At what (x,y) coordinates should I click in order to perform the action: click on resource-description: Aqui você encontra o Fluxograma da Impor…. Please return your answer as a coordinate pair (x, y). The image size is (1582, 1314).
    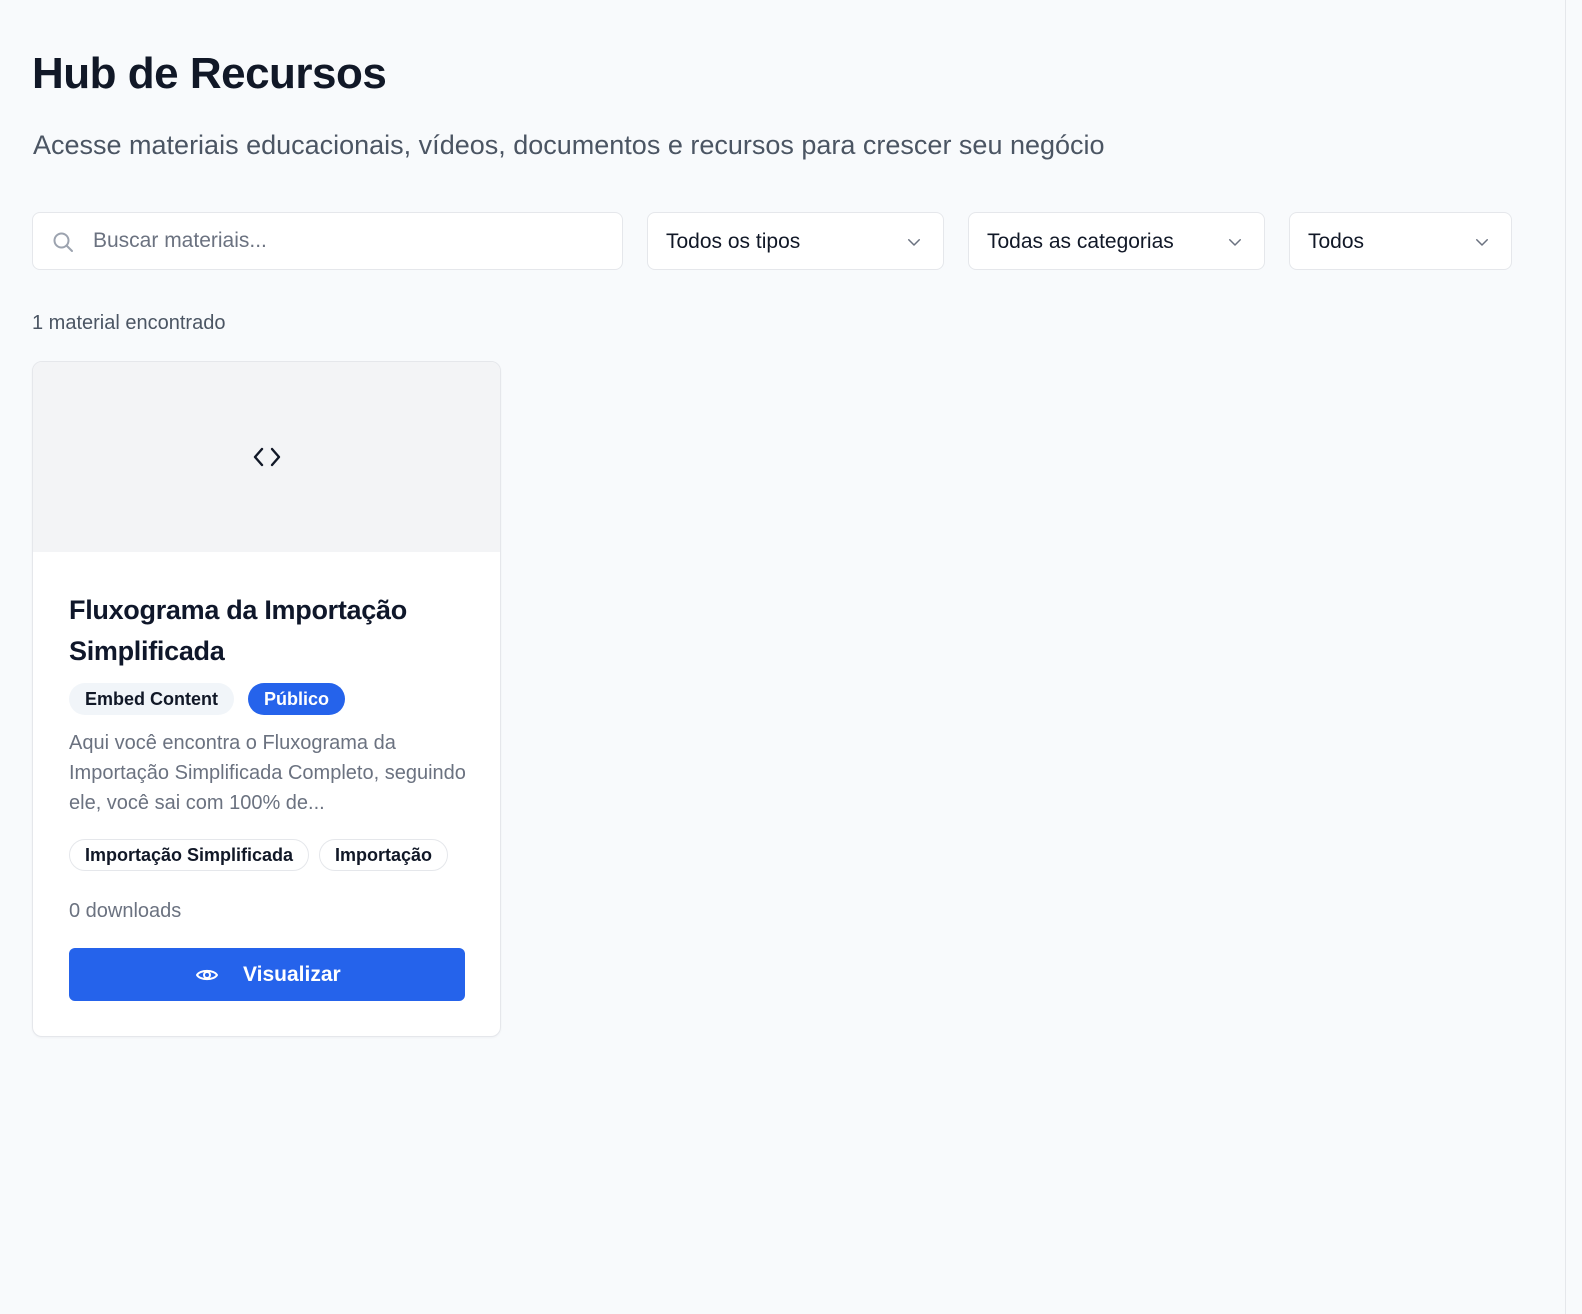
    Looking at the image, I should click on (267, 773).